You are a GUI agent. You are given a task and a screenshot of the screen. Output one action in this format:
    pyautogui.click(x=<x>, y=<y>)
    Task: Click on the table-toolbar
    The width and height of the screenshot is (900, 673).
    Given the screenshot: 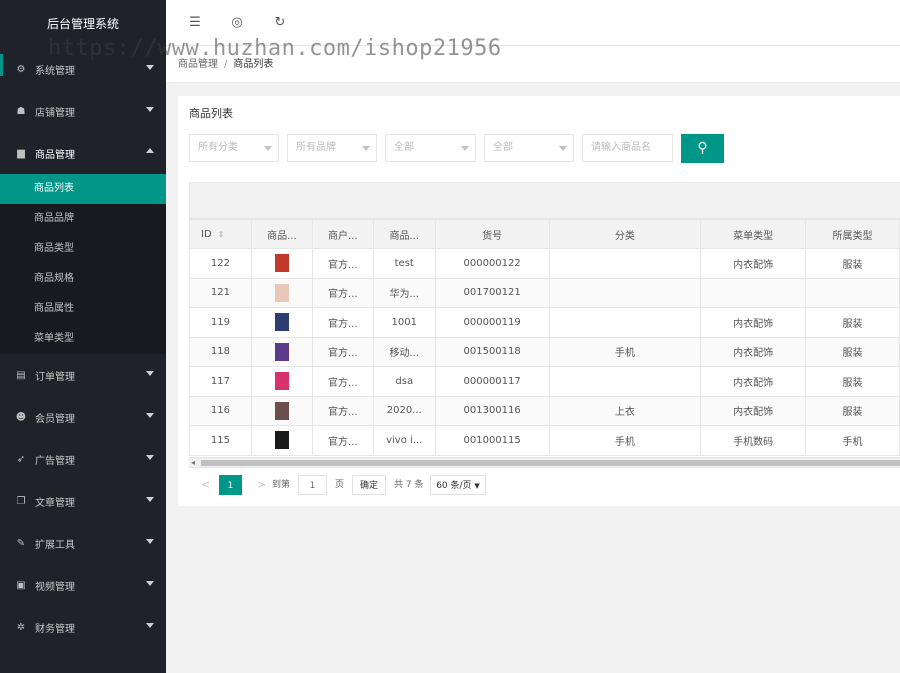 What is the action you would take?
    pyautogui.click(x=544, y=200)
    